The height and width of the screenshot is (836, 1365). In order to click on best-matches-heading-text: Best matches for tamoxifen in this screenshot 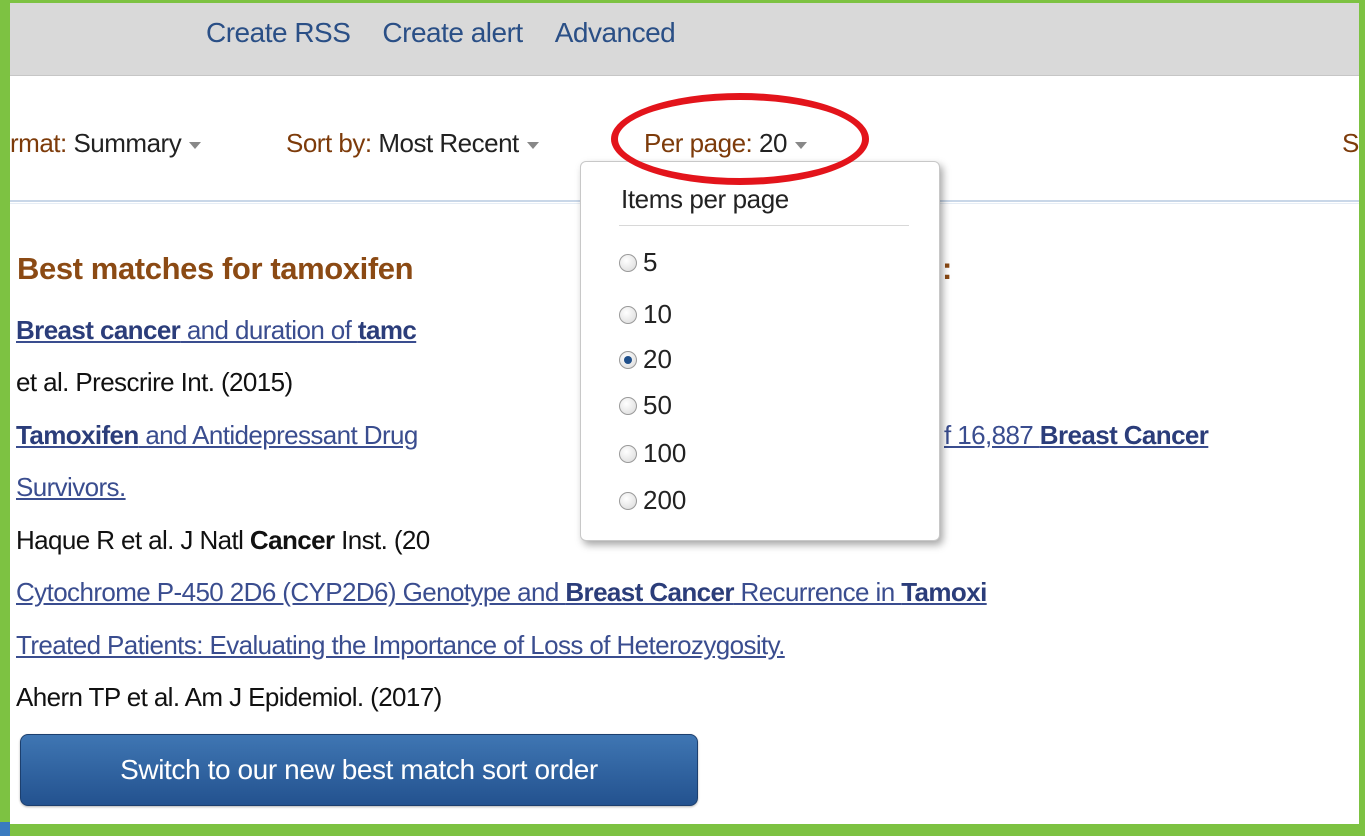, I will do `click(215, 268)`.